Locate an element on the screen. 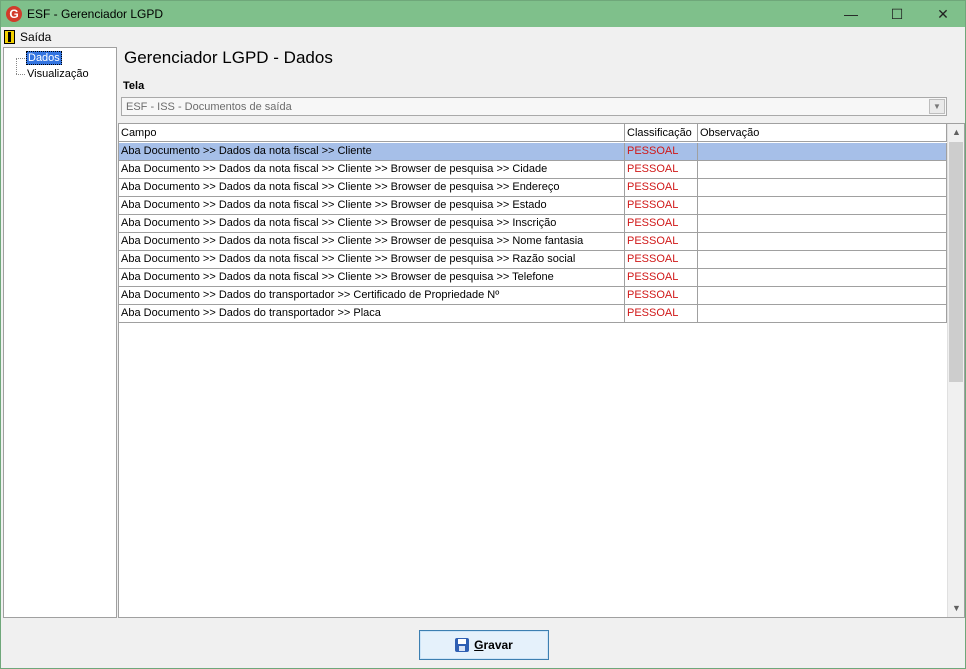 This screenshot has height=669, width=966. grid-header: Campo Classificação Observação is located at coordinates (533, 133).